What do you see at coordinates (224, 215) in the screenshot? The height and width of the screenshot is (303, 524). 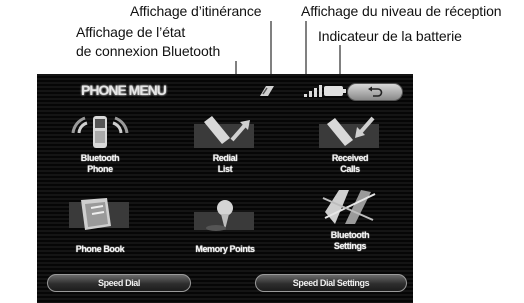 I see `memory-pin-icon` at bounding box center [224, 215].